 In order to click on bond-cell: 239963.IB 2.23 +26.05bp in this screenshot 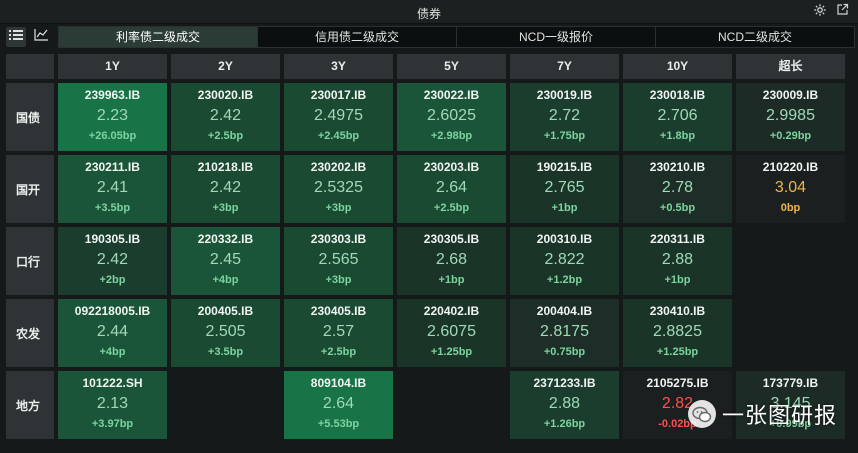, I will do `click(112, 117)`.